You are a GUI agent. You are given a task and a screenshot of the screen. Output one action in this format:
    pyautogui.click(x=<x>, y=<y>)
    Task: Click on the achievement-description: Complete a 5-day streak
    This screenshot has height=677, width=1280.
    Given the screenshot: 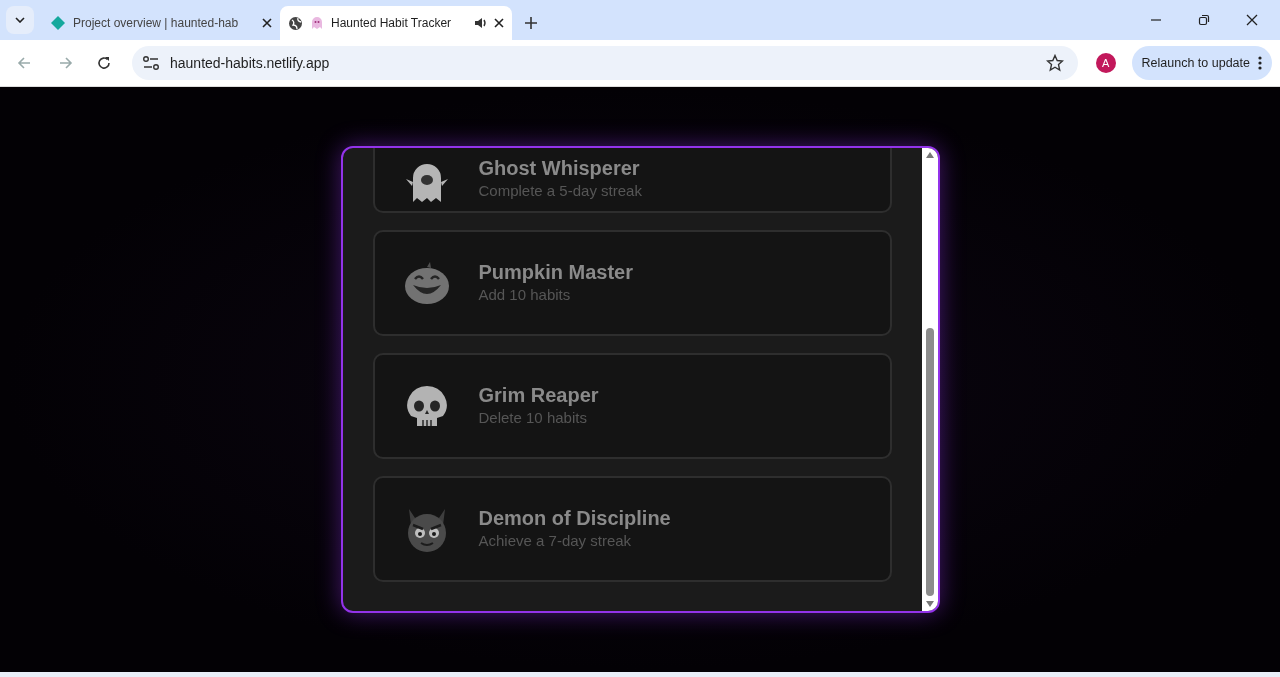 What is the action you would take?
    pyautogui.click(x=560, y=191)
    